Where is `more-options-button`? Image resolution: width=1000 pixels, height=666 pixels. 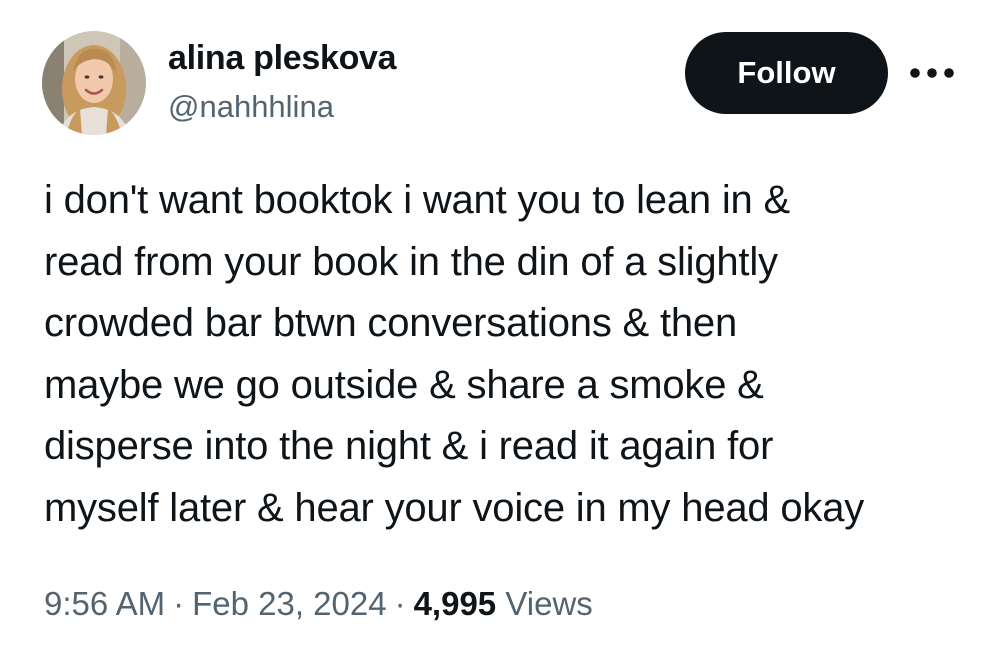 more-options-button is located at coordinates (932, 73).